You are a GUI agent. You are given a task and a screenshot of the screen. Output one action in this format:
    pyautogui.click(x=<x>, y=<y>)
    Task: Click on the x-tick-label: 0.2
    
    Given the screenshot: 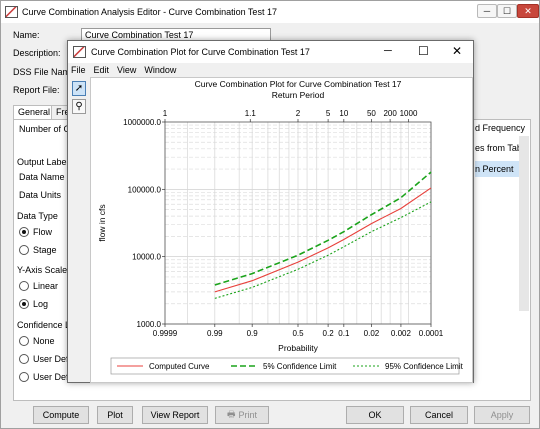 What is the action you would take?
    pyautogui.click(x=329, y=333)
    